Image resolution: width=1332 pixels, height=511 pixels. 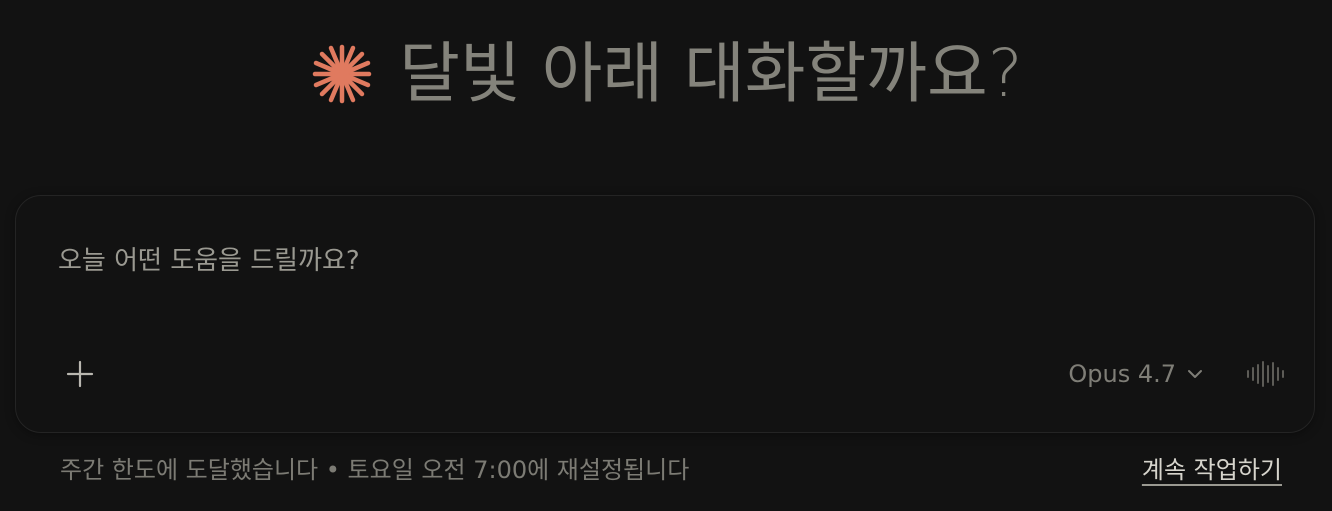 I want to click on model-selector: Opus 4.7, so click(x=1136, y=374).